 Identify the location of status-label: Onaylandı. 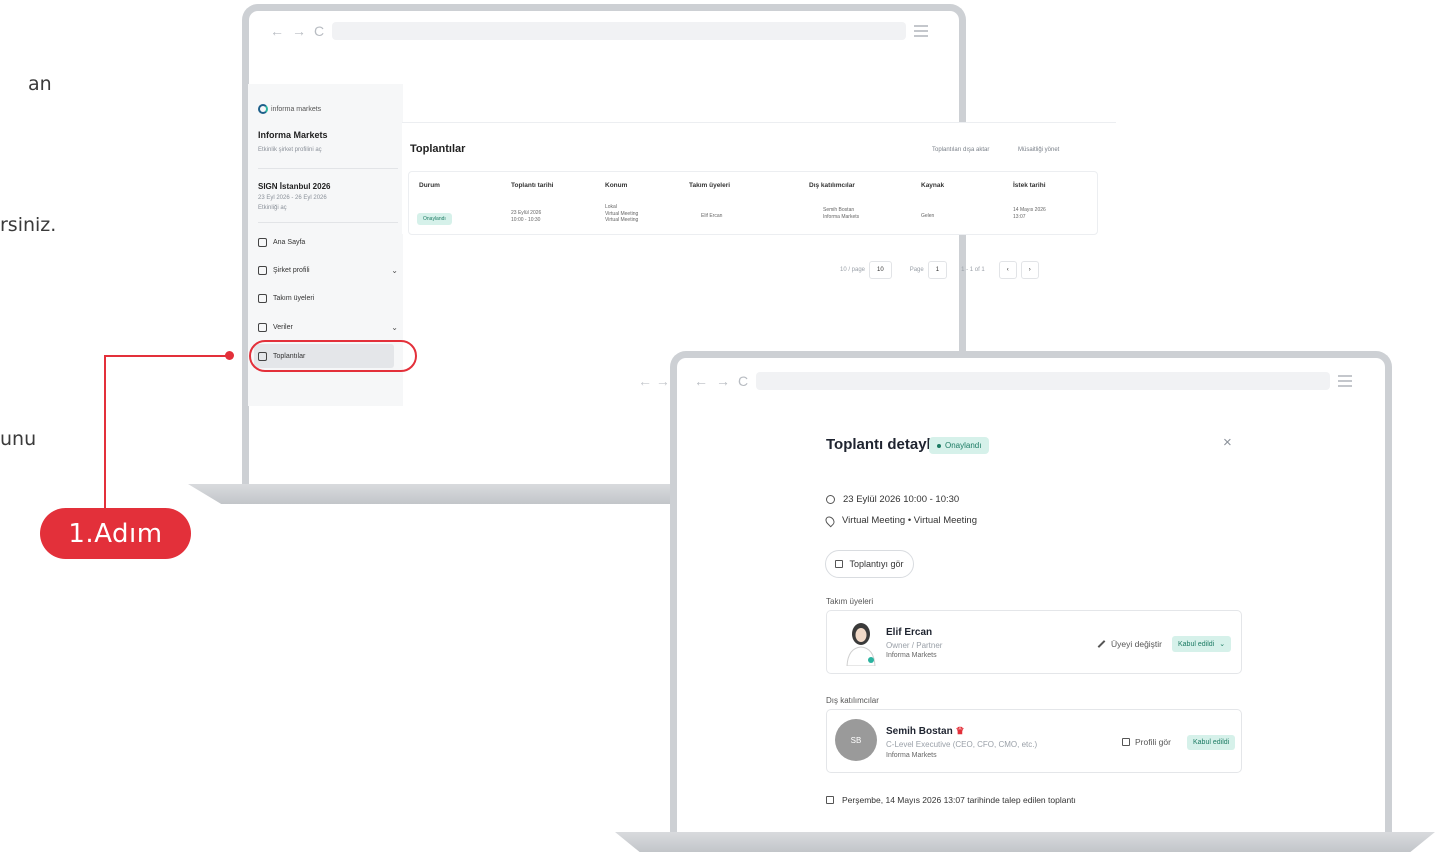
(963, 445).